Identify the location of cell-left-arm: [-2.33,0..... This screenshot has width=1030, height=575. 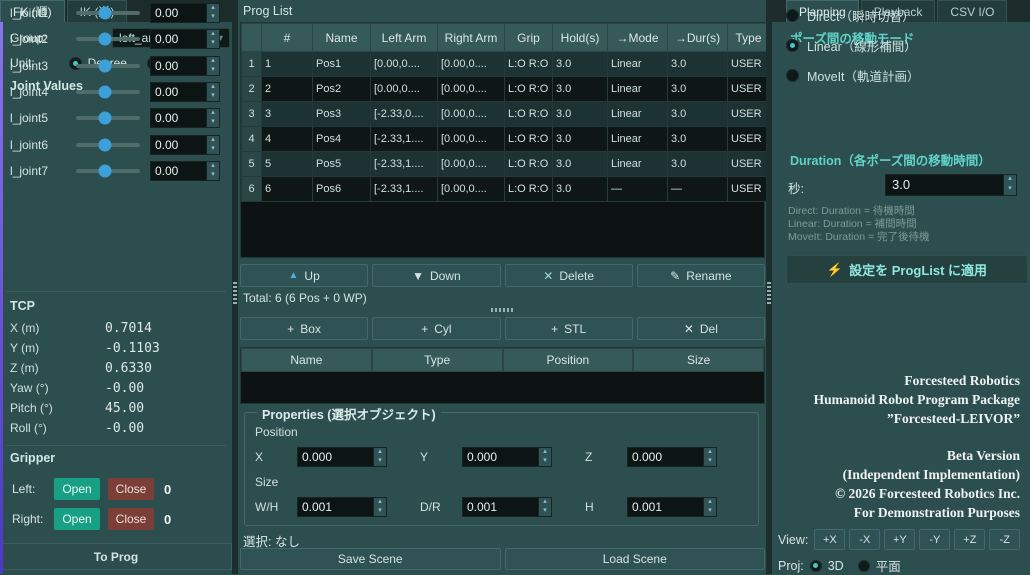
(404, 114).